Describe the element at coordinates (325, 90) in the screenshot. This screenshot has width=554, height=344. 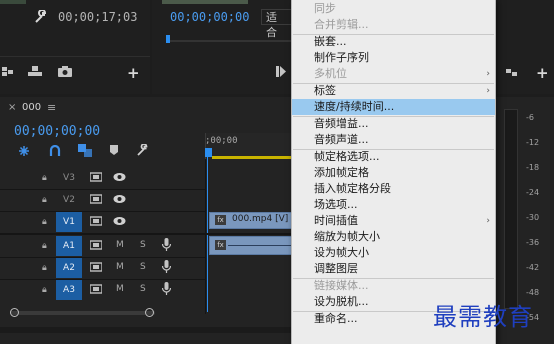
I see `menu-item-label: 标签` at that location.